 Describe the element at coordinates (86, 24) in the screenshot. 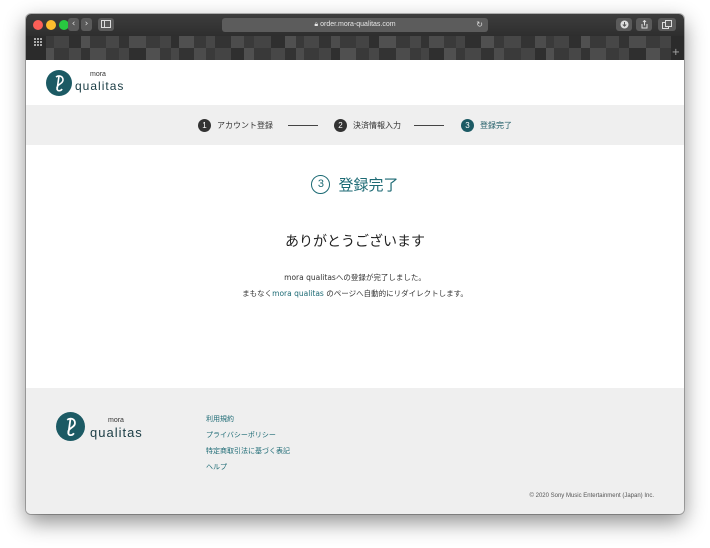

I see `forward-button: ›` at that location.